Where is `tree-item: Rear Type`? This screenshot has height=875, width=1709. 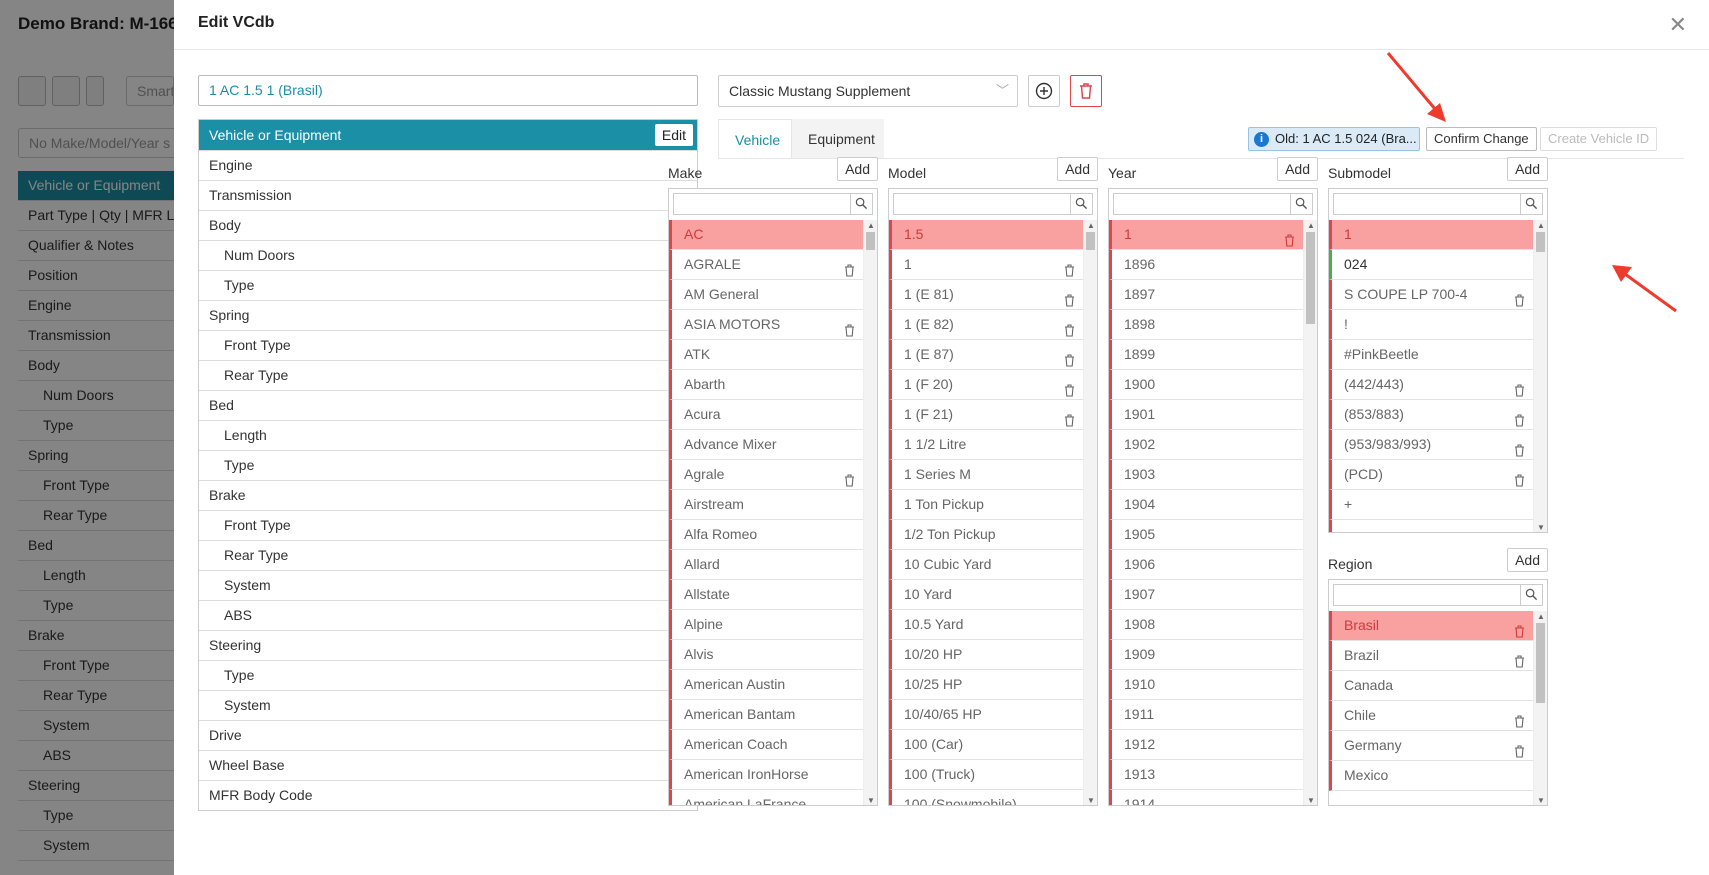 tree-item: Rear Type is located at coordinates (448, 375).